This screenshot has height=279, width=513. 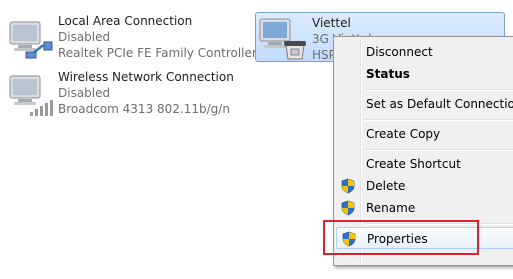 What do you see at coordinates (399, 52) in the screenshot?
I see `menu-item-label: Disconnect` at bounding box center [399, 52].